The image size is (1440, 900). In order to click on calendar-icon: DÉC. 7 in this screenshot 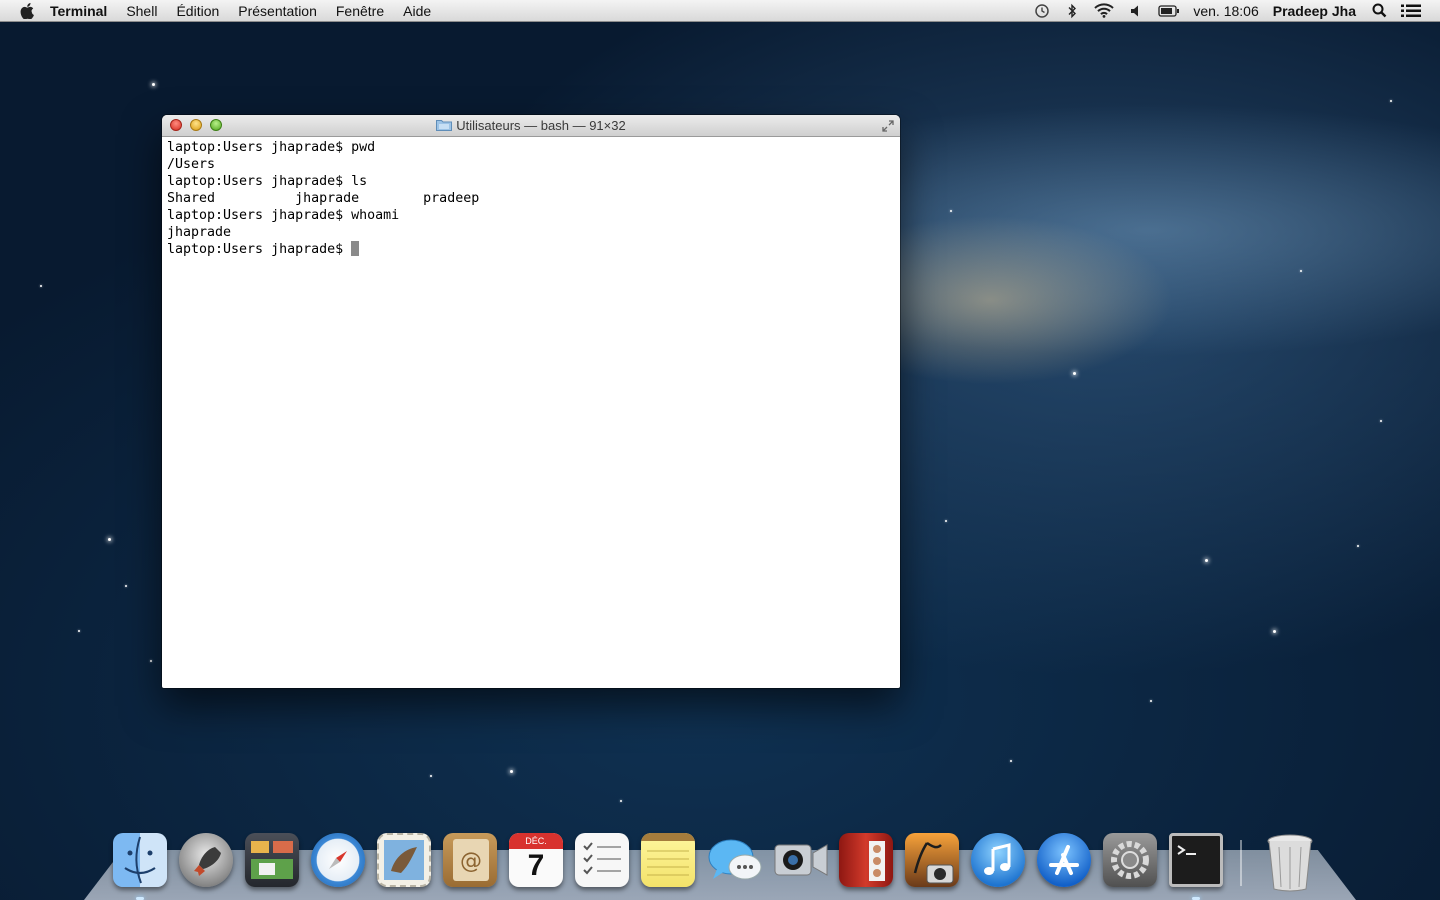, I will do `click(536, 860)`.